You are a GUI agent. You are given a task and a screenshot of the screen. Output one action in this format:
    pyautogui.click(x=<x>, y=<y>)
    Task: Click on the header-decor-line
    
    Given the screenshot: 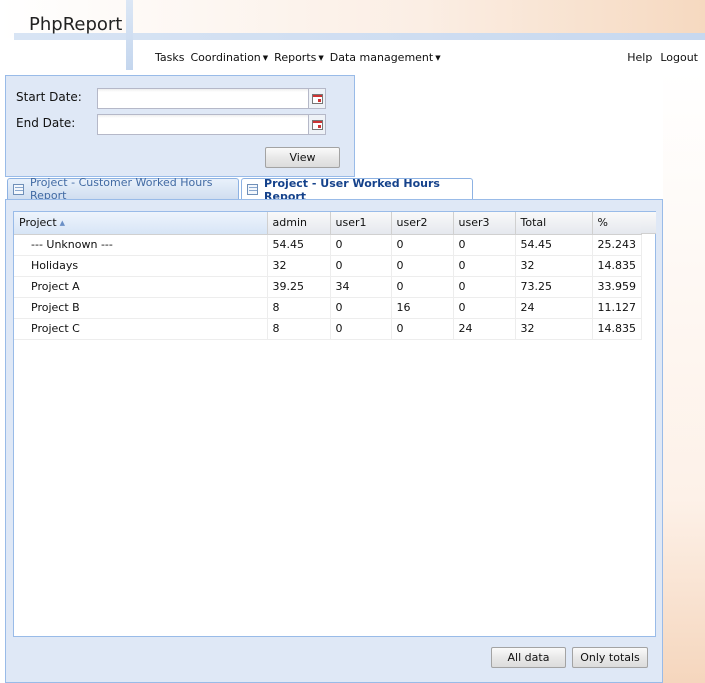 What is the action you would take?
    pyautogui.click(x=129, y=35)
    